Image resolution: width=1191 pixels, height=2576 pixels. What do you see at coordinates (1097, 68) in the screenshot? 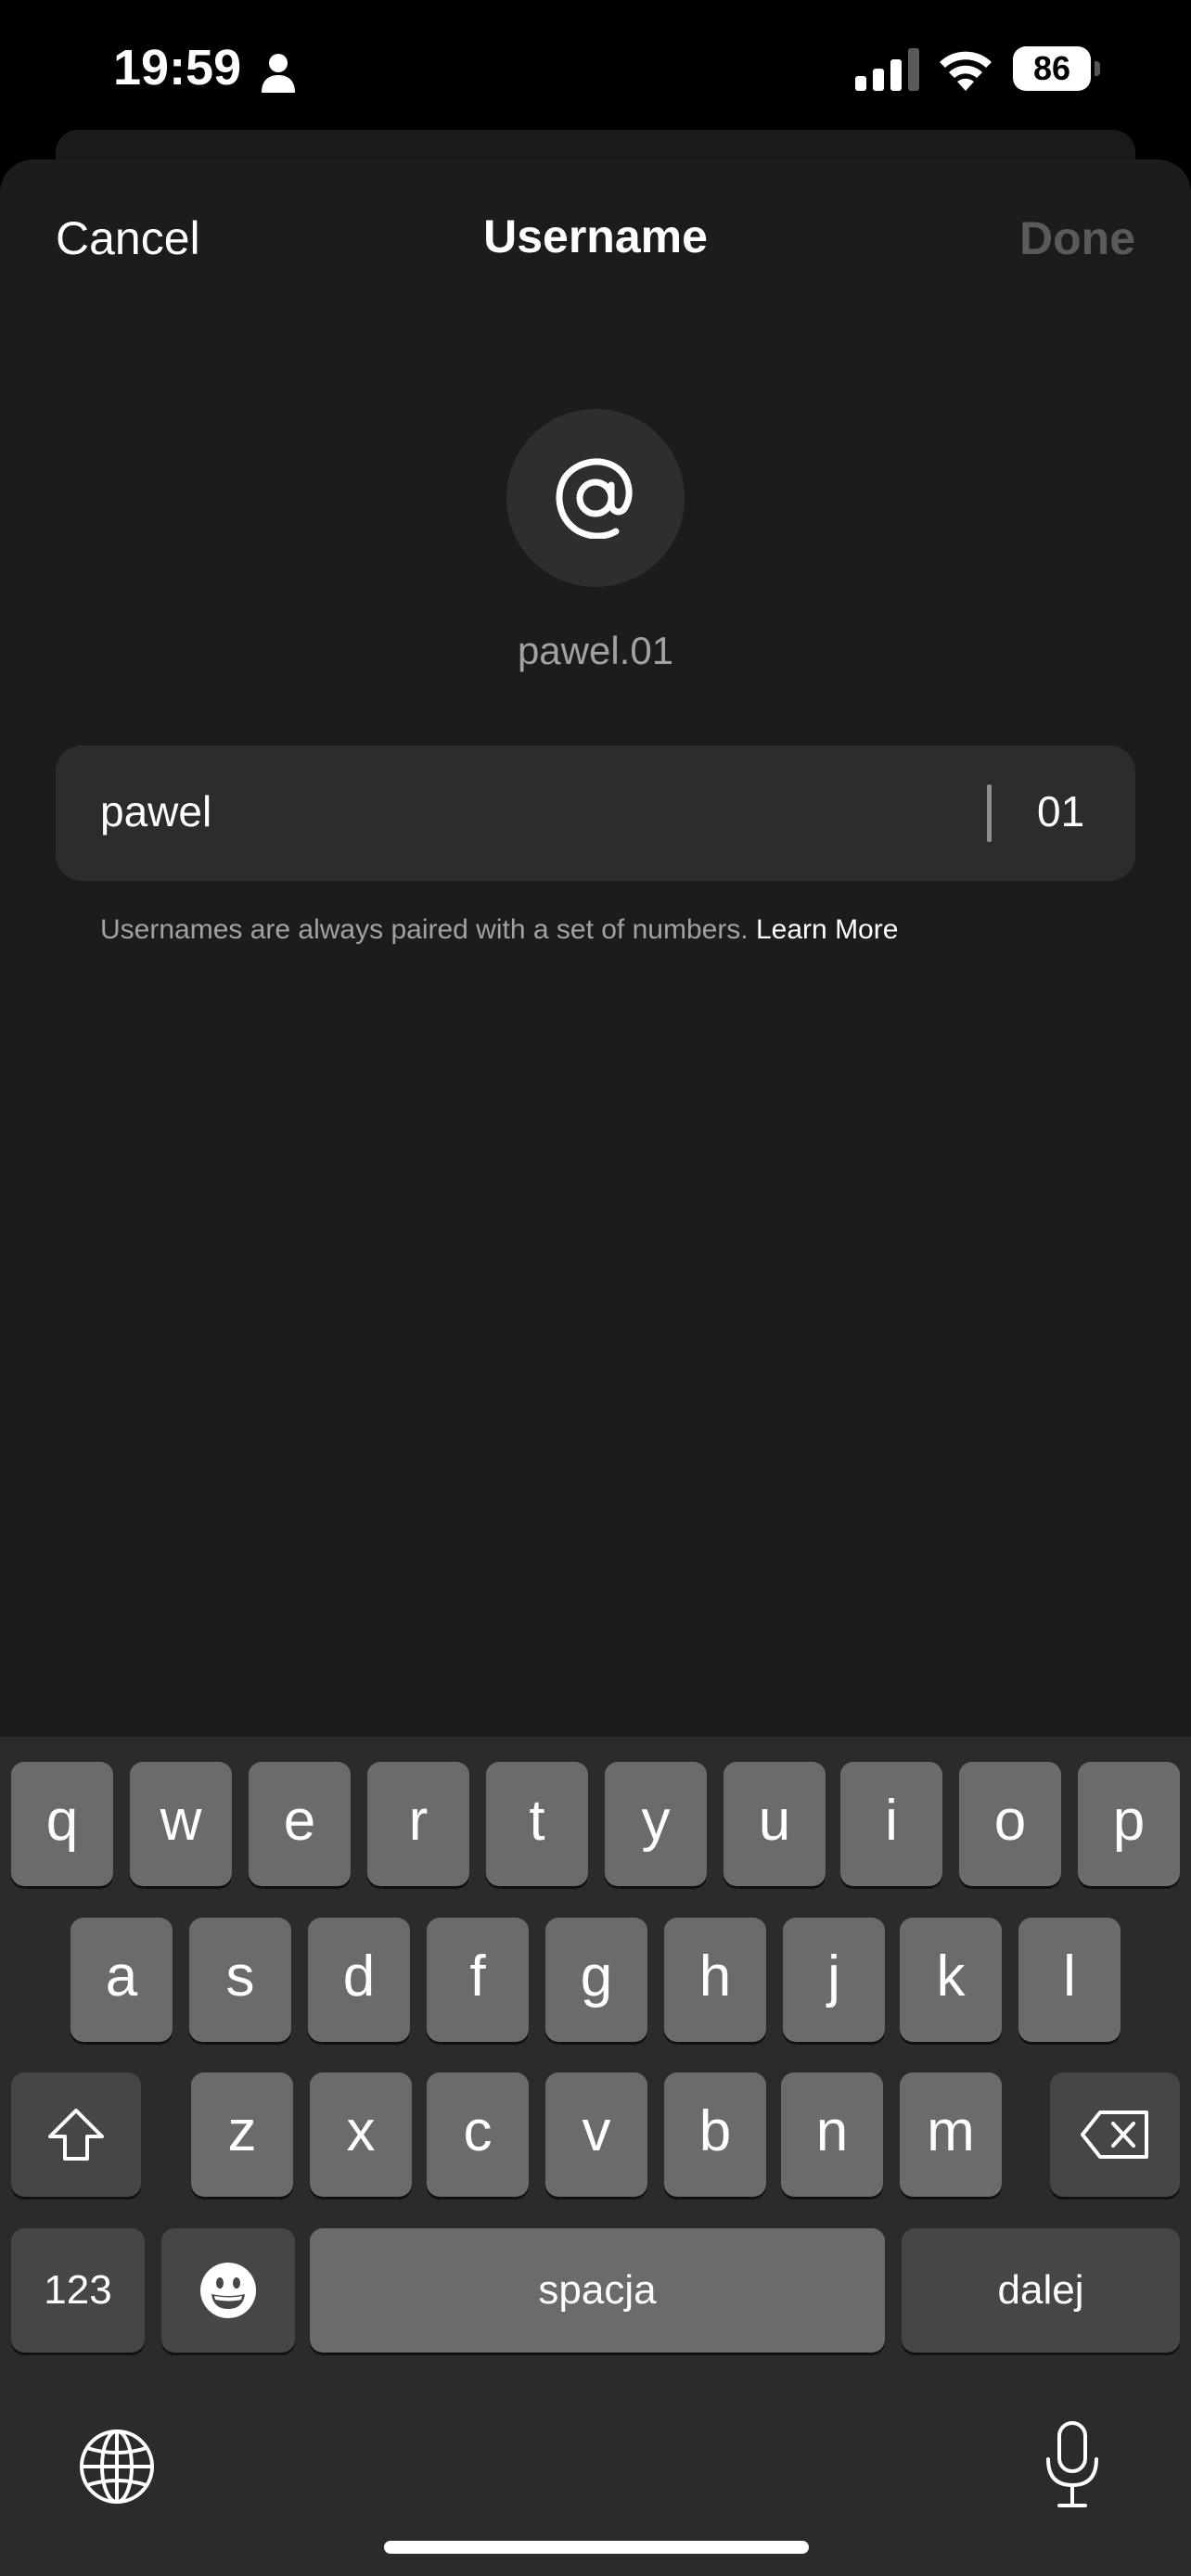
I see `battery-tip` at bounding box center [1097, 68].